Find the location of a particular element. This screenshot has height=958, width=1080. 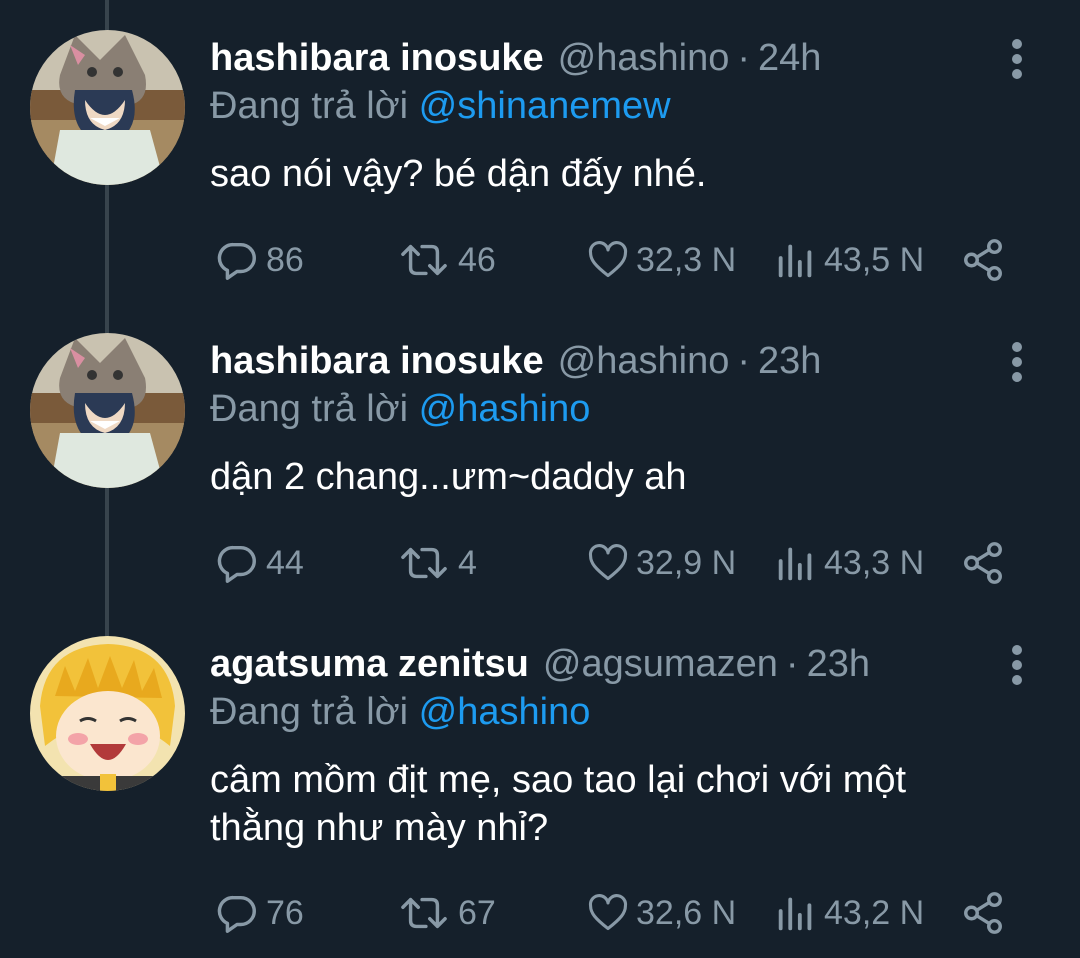

like-button: 32,6 N is located at coordinates (661, 913).